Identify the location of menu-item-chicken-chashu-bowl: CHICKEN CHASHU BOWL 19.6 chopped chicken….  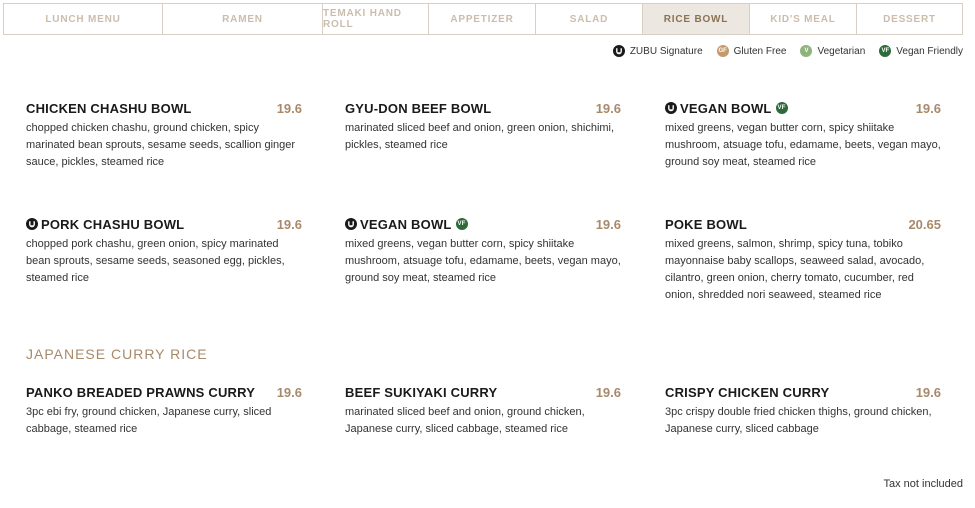
(164, 135).